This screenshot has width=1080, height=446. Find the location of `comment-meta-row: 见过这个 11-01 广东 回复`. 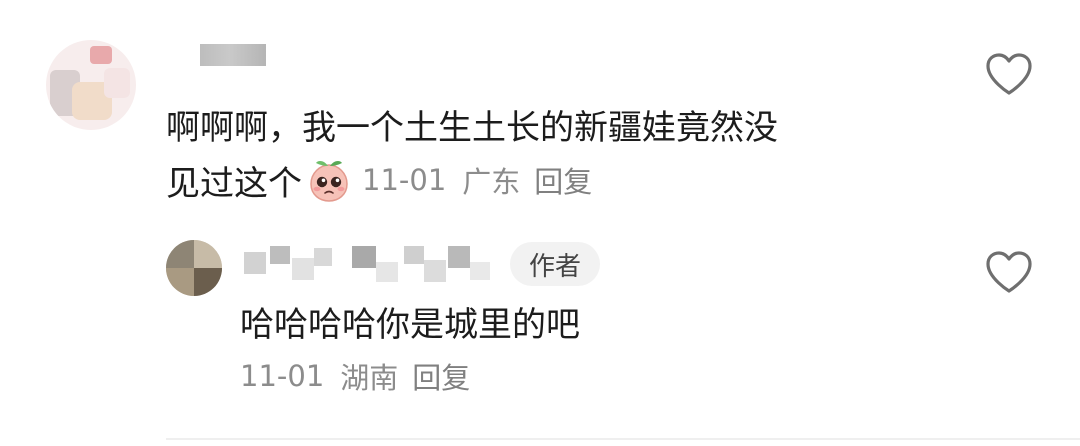

comment-meta-row: 见过这个 11-01 广东 回复 is located at coordinates (379, 181).